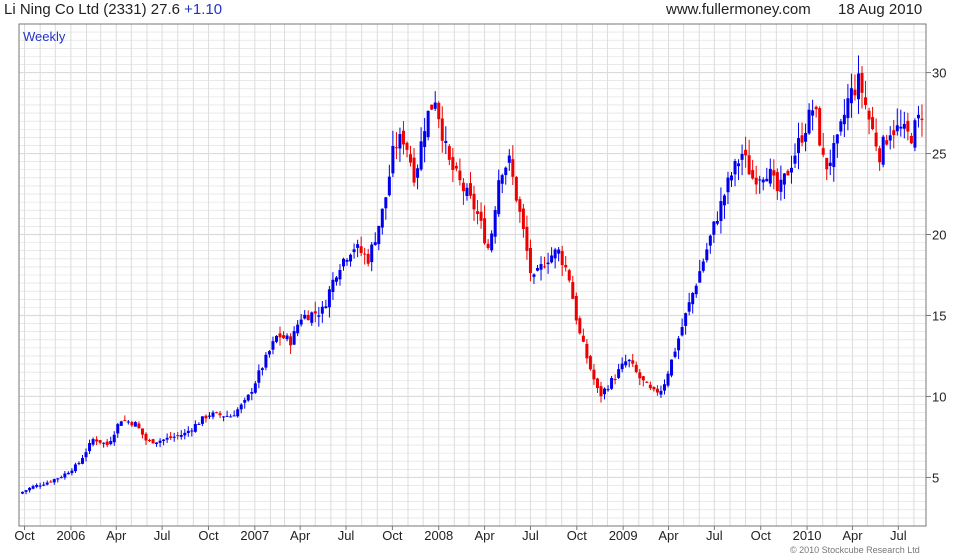 This screenshot has height=560, width=980. Describe the element at coordinates (939, 396) in the screenshot. I see `y-tick-label: 10` at that location.